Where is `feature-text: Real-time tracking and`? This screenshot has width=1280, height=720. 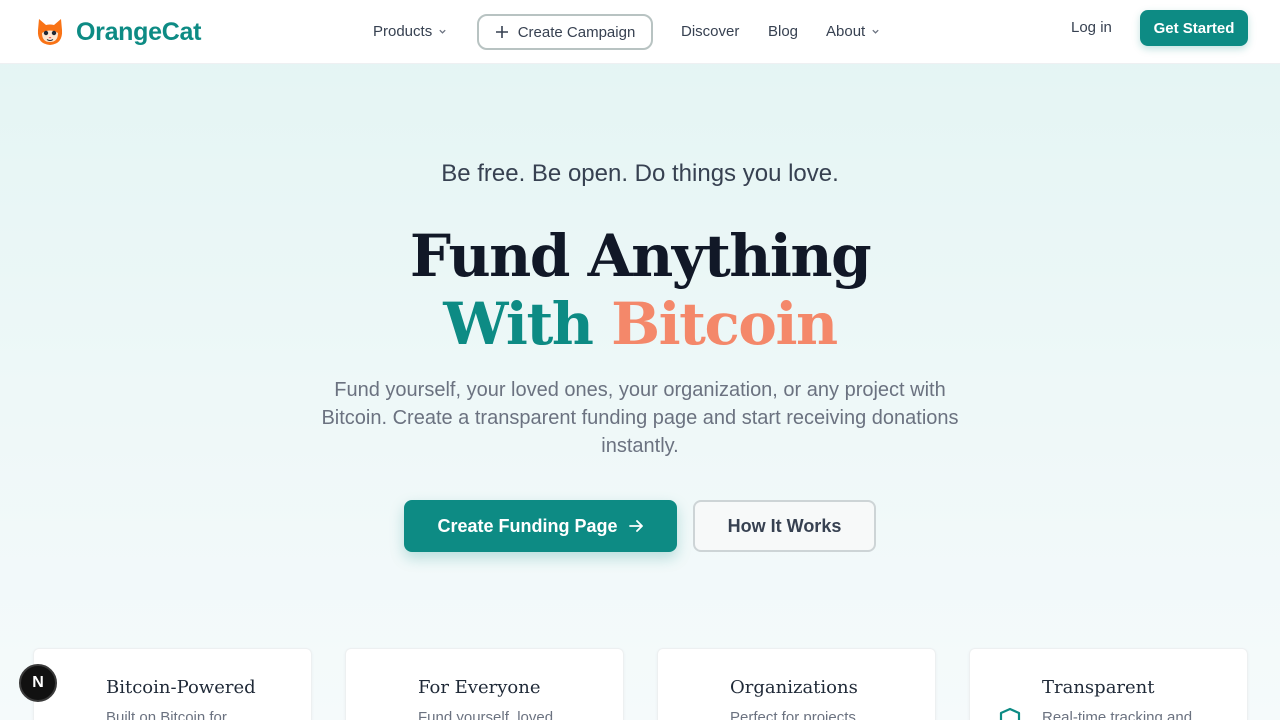
feature-text: Real-time tracking and is located at coordinates (1117, 714).